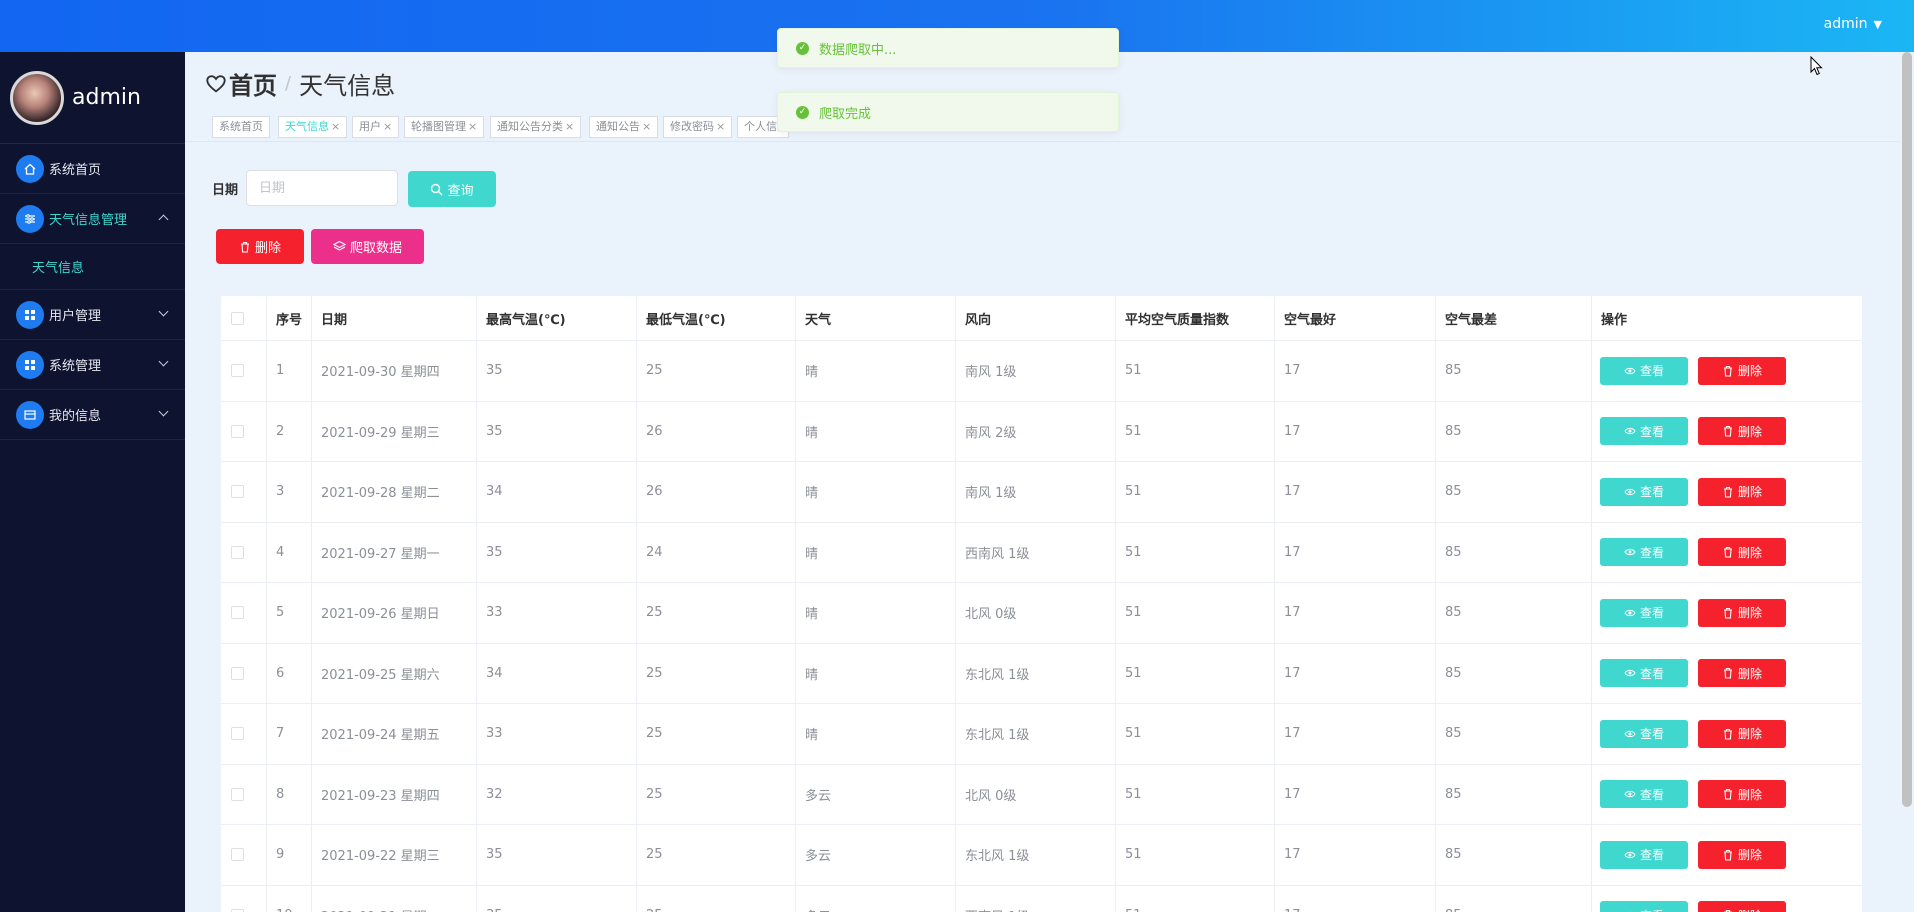  Describe the element at coordinates (241, 127) in the screenshot. I see `tag-home: 系统首页` at that location.